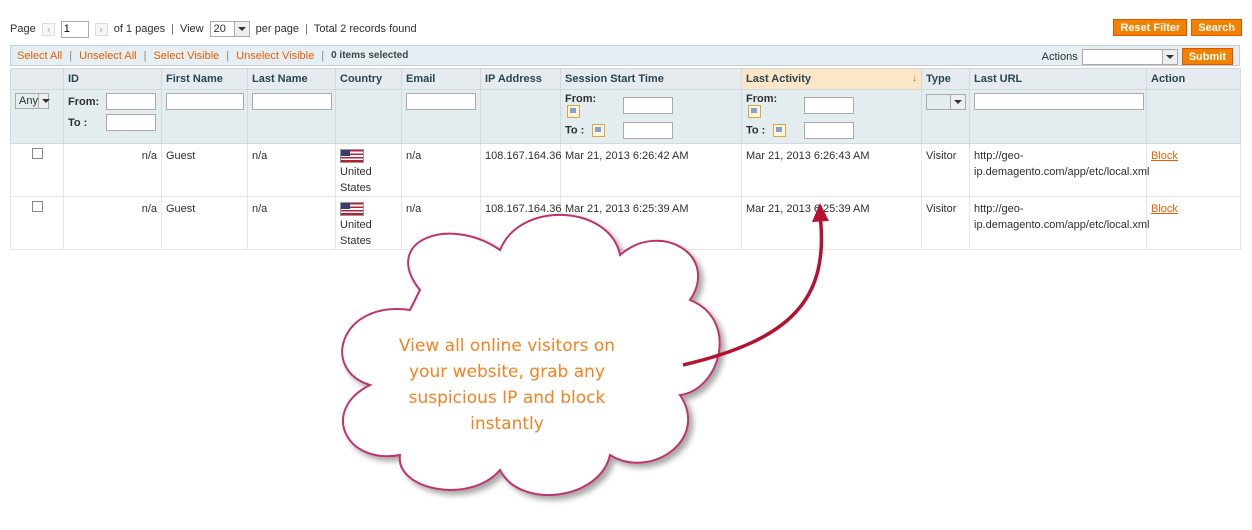 The image size is (1252, 530). Describe the element at coordinates (625, 116) in the screenshot. I see `filter-row: Any From: To : From: To : From: To :` at that location.